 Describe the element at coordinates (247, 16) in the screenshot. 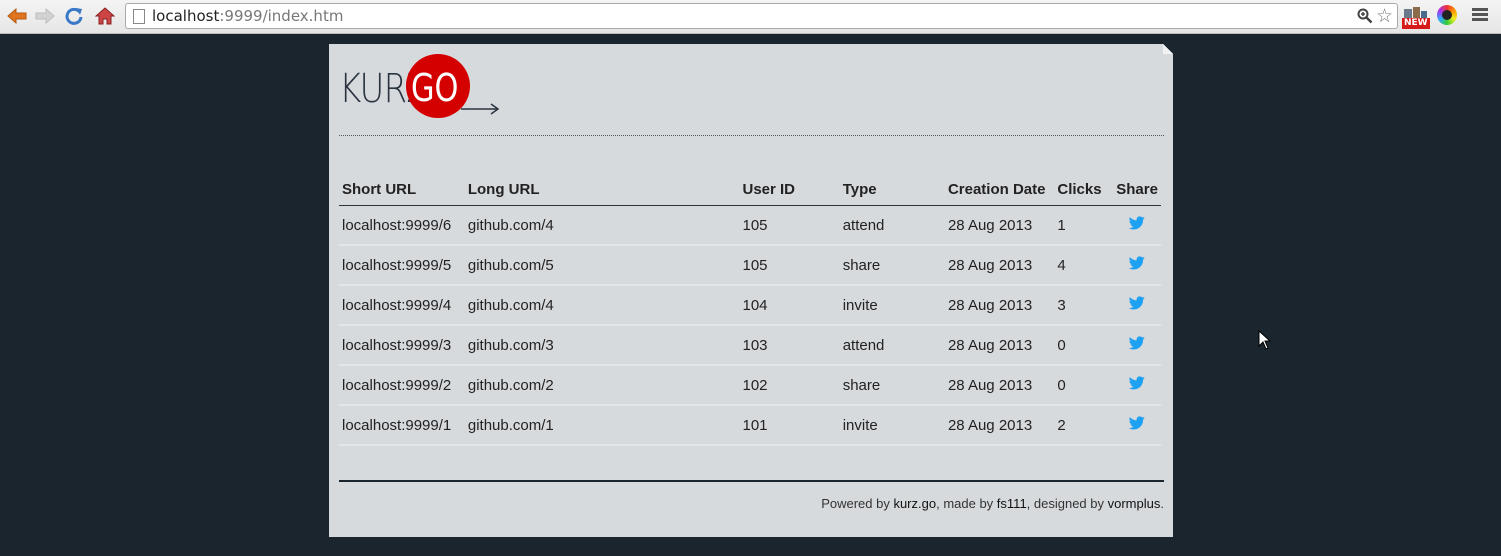

I see `address-url: localhost:9999/index.htm` at that location.